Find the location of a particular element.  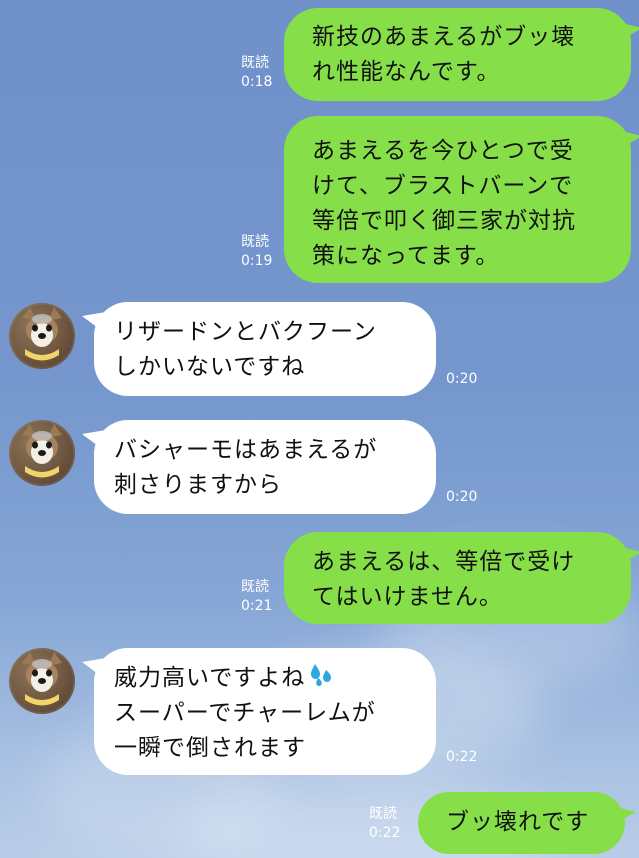

message-line: 一瞬で倒されます is located at coordinates (210, 748).